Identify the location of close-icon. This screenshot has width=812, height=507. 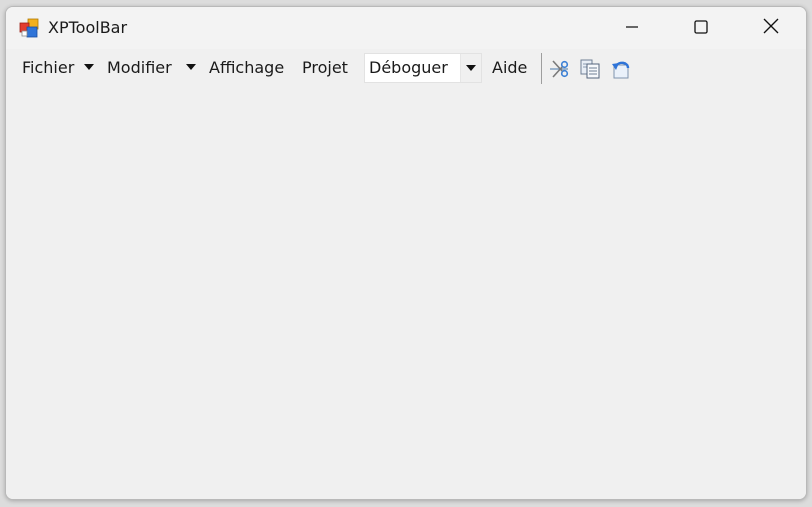
(771, 28).